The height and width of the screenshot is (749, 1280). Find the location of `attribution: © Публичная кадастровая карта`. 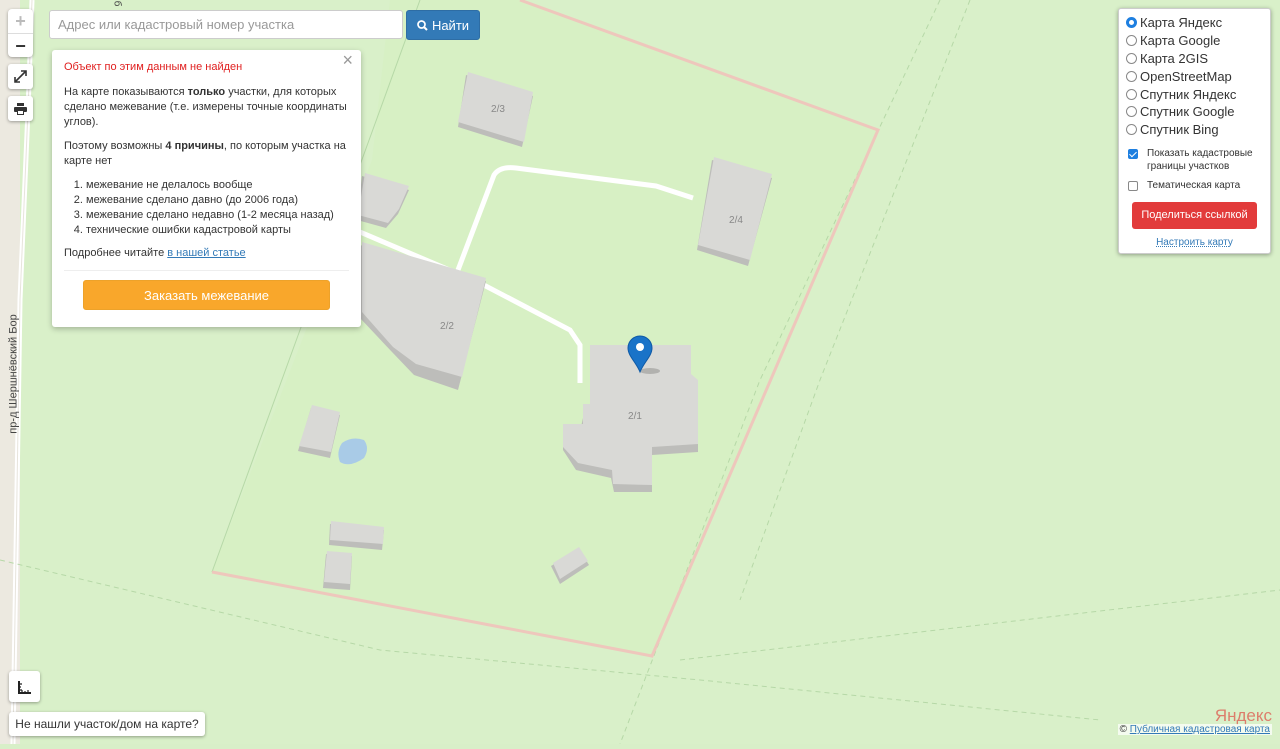

attribution: © Публичная кадастровая карта is located at coordinates (1194, 729).